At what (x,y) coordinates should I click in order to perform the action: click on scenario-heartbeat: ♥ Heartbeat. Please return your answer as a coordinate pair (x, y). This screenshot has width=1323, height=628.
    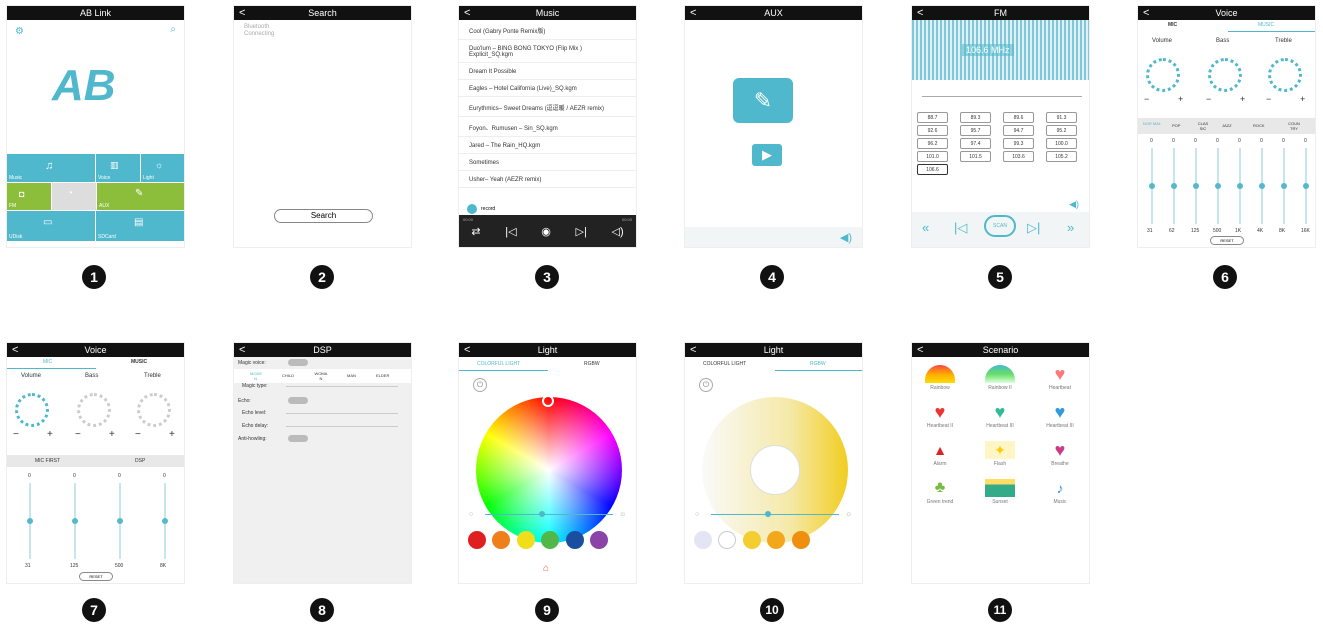
    Looking at the image, I should click on (1060, 378).